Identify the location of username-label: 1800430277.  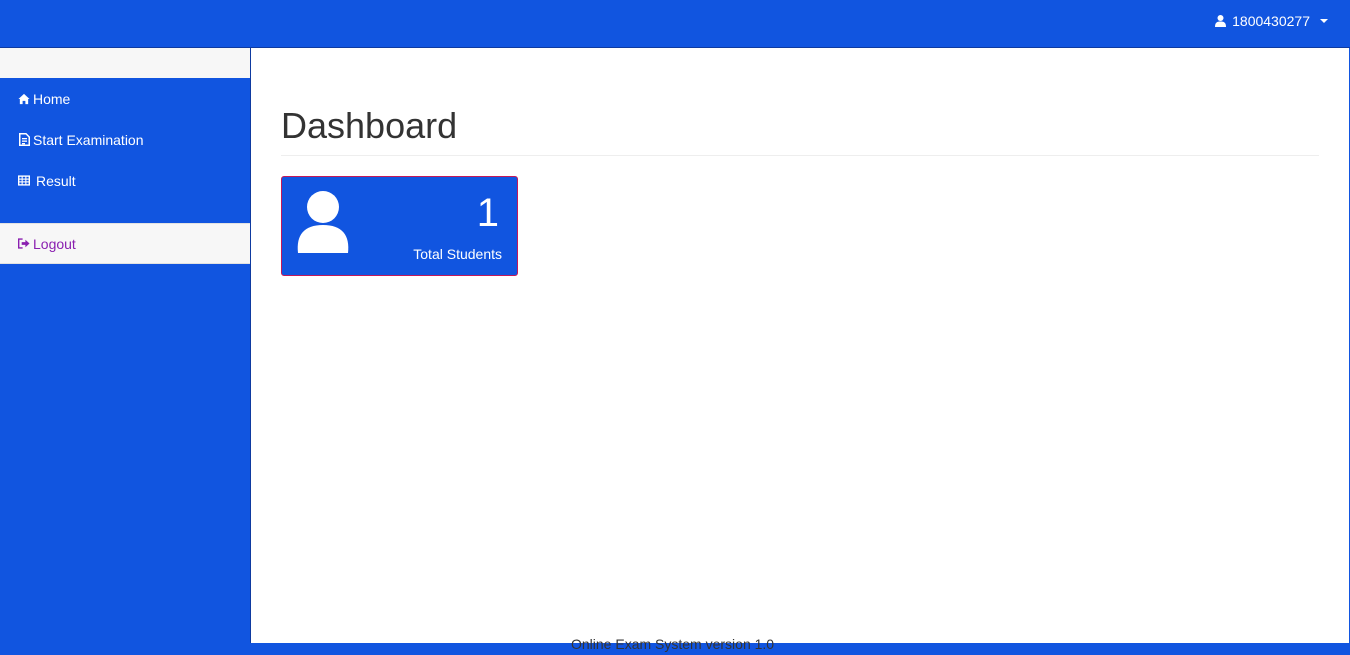
(1271, 21).